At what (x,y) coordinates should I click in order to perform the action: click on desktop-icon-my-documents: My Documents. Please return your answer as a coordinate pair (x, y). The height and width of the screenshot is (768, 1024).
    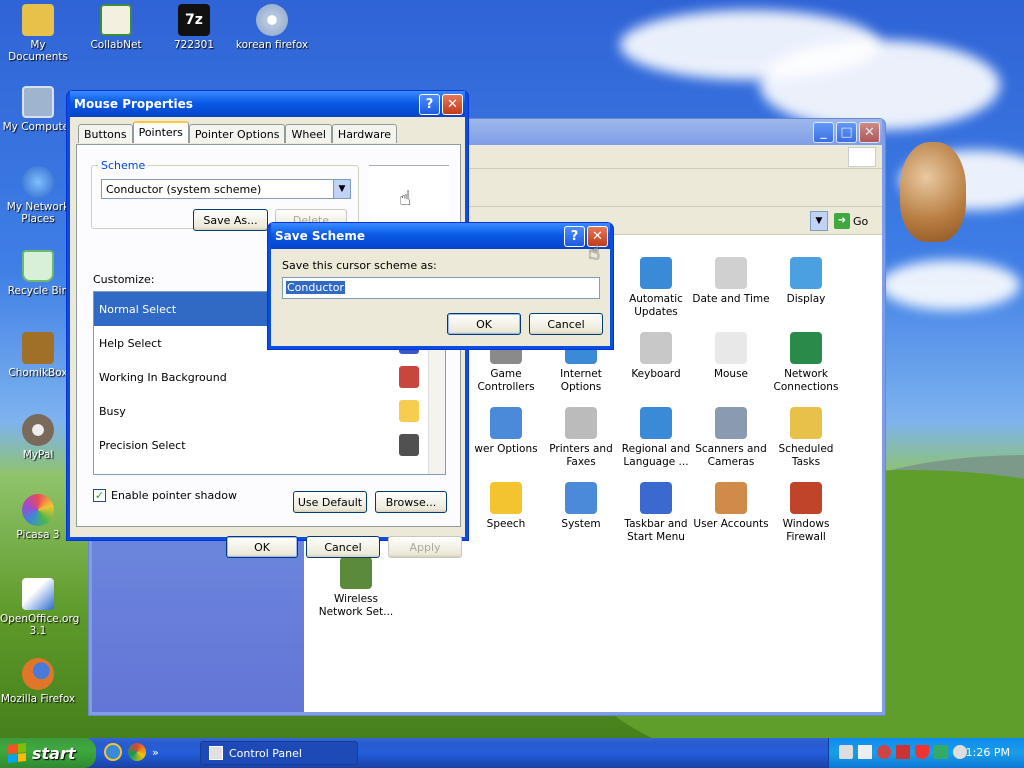
    Looking at the image, I should click on (38, 33).